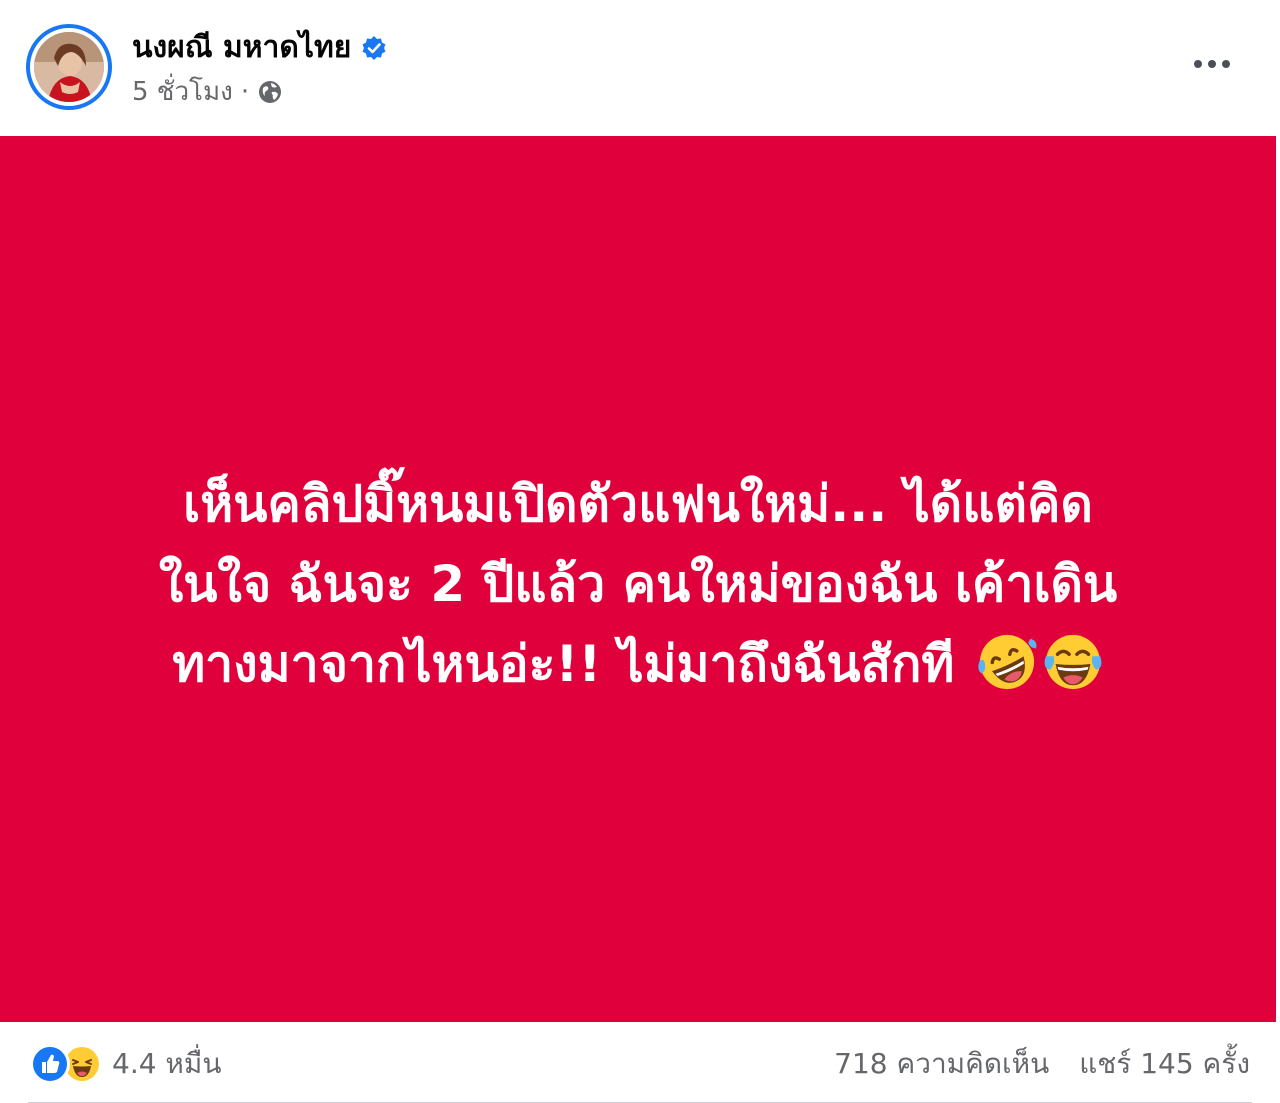 The image size is (1280, 1103). What do you see at coordinates (1164, 1064) in the screenshot?
I see `shares-count-link: แชร์ 145 ครั้ง` at bounding box center [1164, 1064].